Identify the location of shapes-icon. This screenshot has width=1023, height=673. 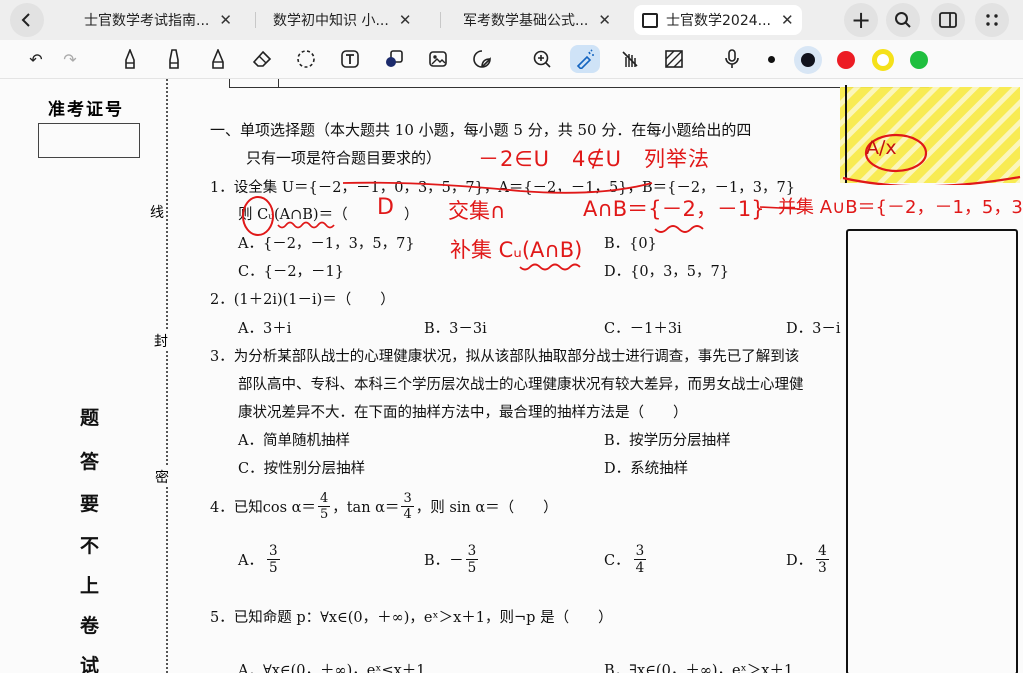
(394, 58).